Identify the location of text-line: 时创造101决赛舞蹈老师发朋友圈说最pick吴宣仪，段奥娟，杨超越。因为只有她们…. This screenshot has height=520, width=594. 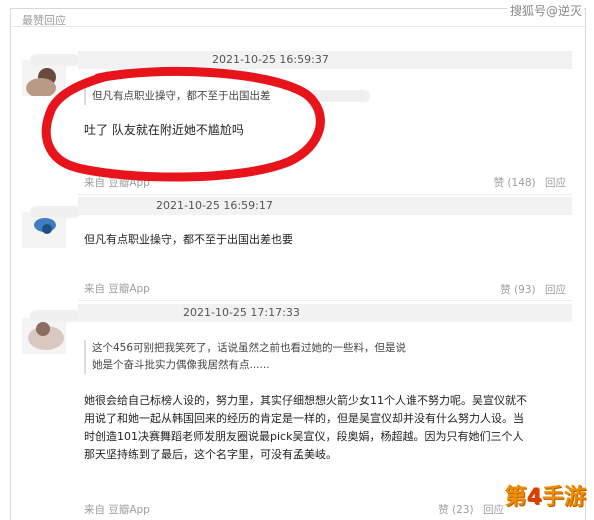
(304, 436).